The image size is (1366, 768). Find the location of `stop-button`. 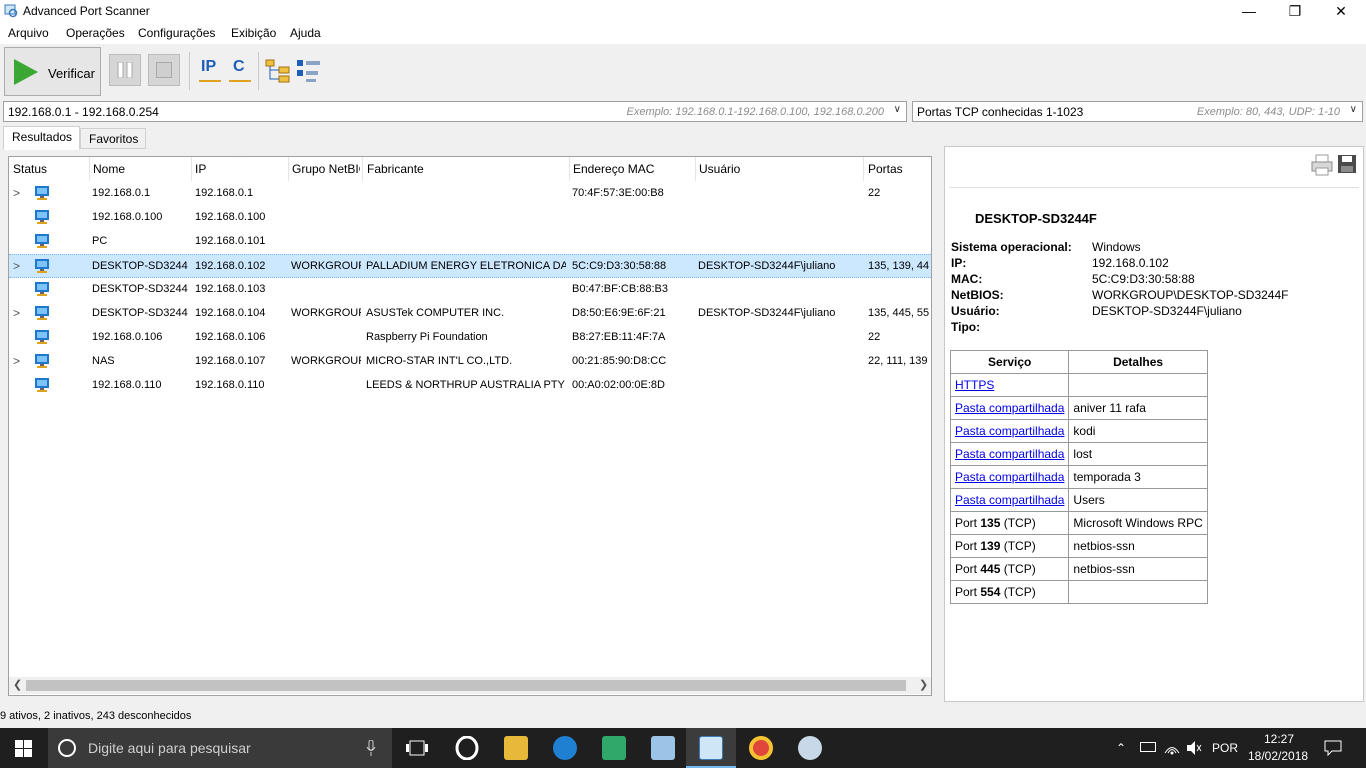

stop-button is located at coordinates (164, 70).